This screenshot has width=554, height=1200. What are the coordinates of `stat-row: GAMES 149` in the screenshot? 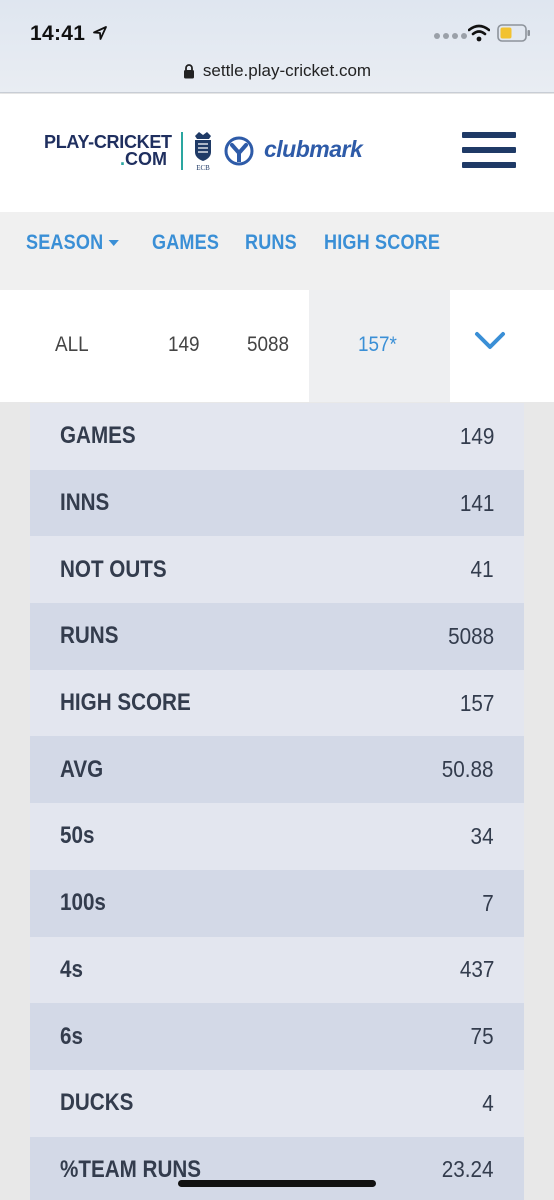 It's located at (277, 436).